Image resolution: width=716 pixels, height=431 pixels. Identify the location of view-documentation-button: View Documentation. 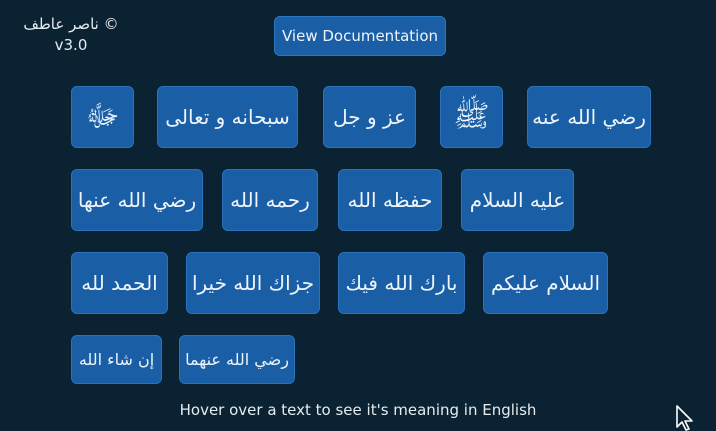
(360, 36).